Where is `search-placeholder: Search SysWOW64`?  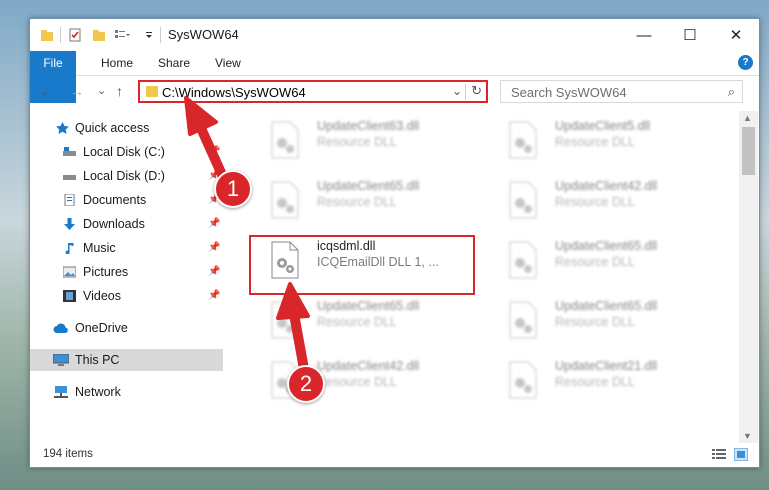
search-placeholder: Search SysWOW64 is located at coordinates (569, 92).